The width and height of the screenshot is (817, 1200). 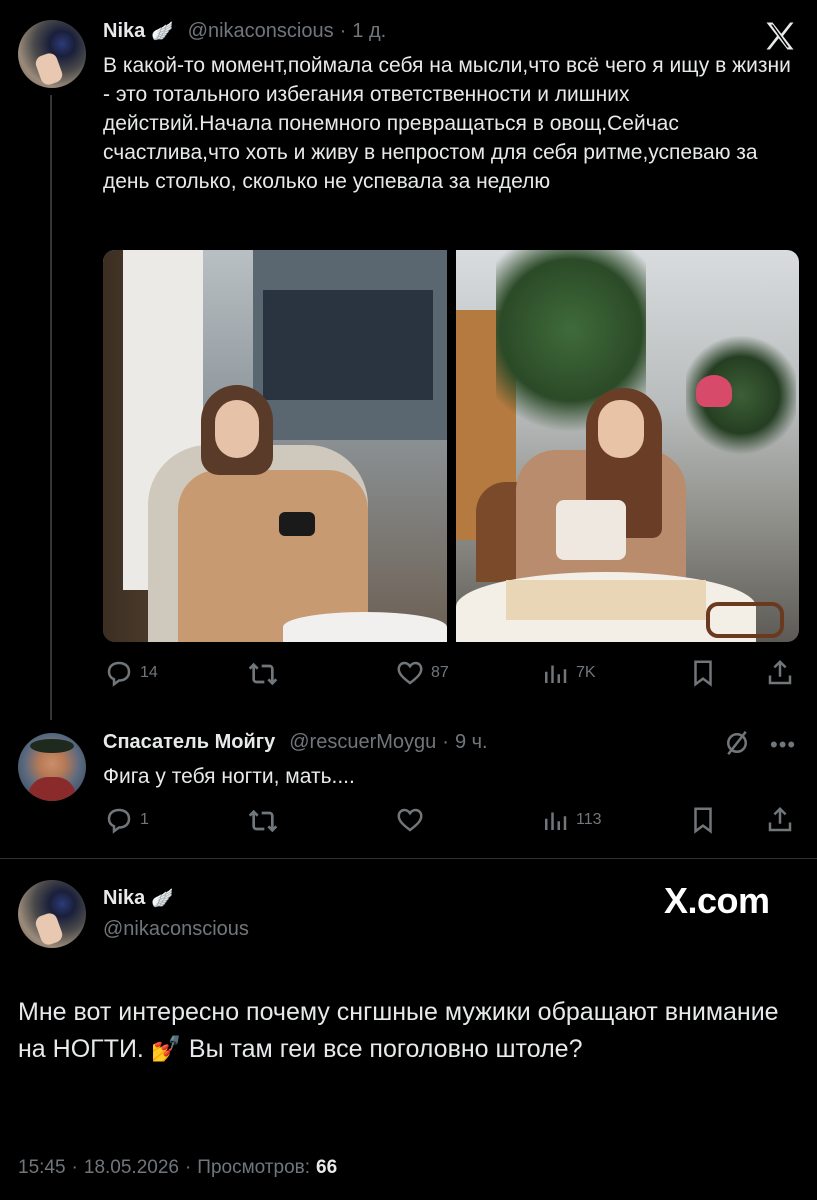 What do you see at coordinates (568, 673) in the screenshot?
I see `views-button: 7K` at bounding box center [568, 673].